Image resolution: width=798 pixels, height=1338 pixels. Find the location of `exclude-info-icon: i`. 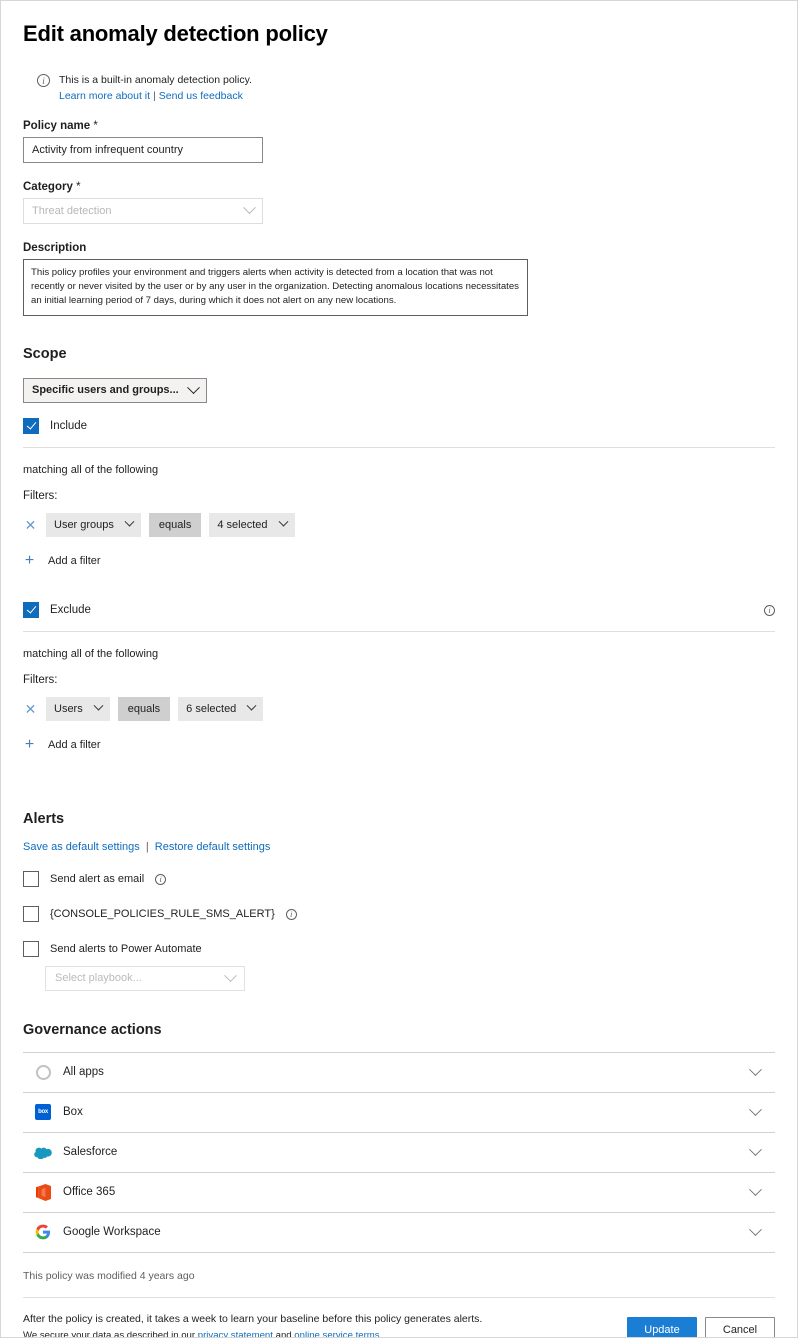

exclude-info-icon: i is located at coordinates (769, 610).